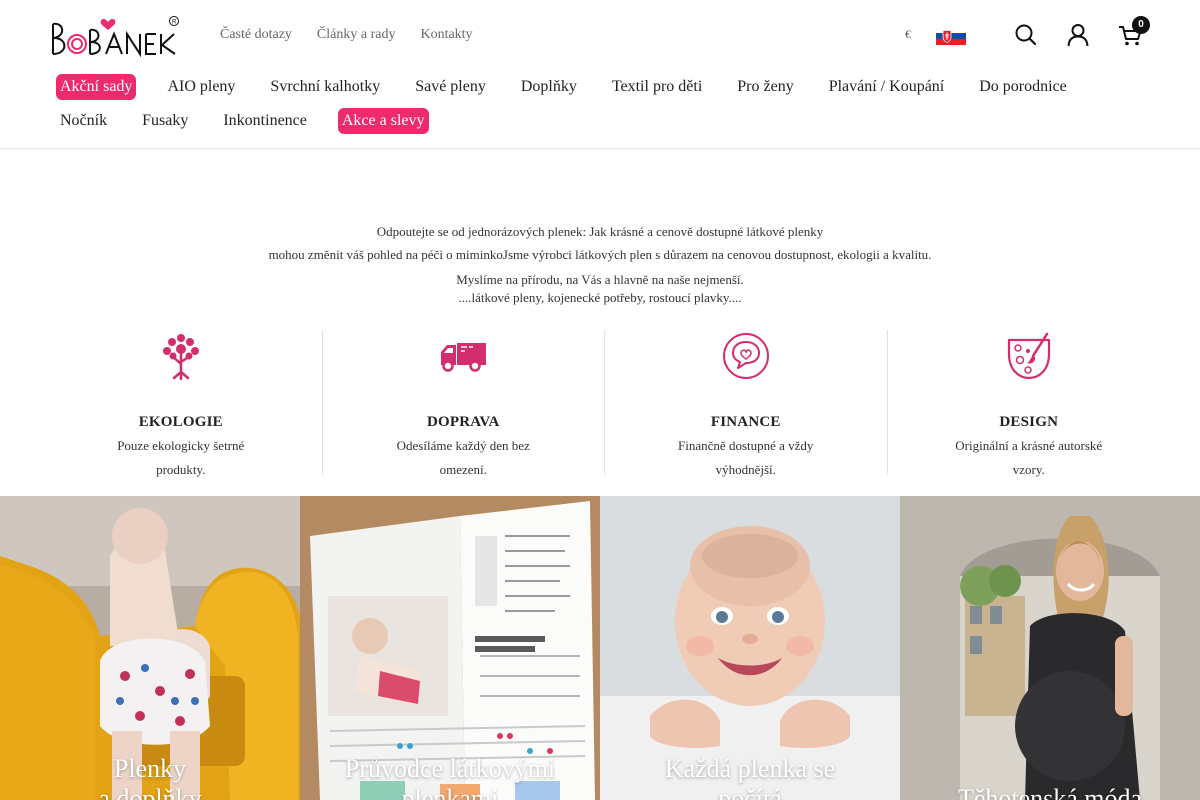 Image resolution: width=1200 pixels, height=800 pixels. I want to click on articles-link: Články a rady, so click(356, 35).